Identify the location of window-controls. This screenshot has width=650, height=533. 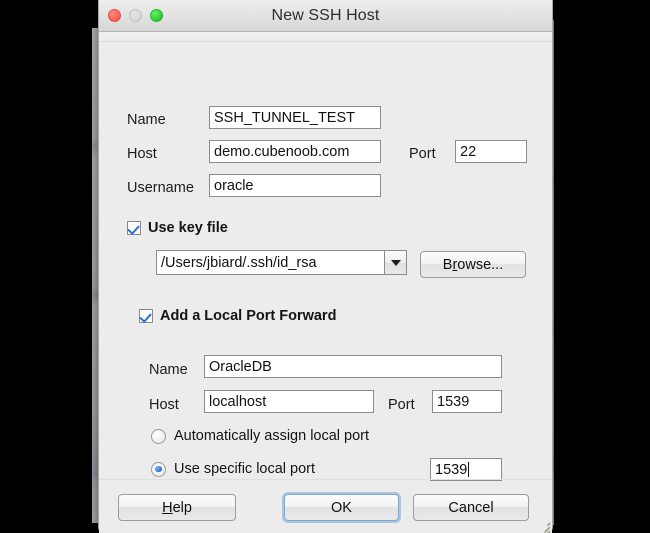
(135, 15).